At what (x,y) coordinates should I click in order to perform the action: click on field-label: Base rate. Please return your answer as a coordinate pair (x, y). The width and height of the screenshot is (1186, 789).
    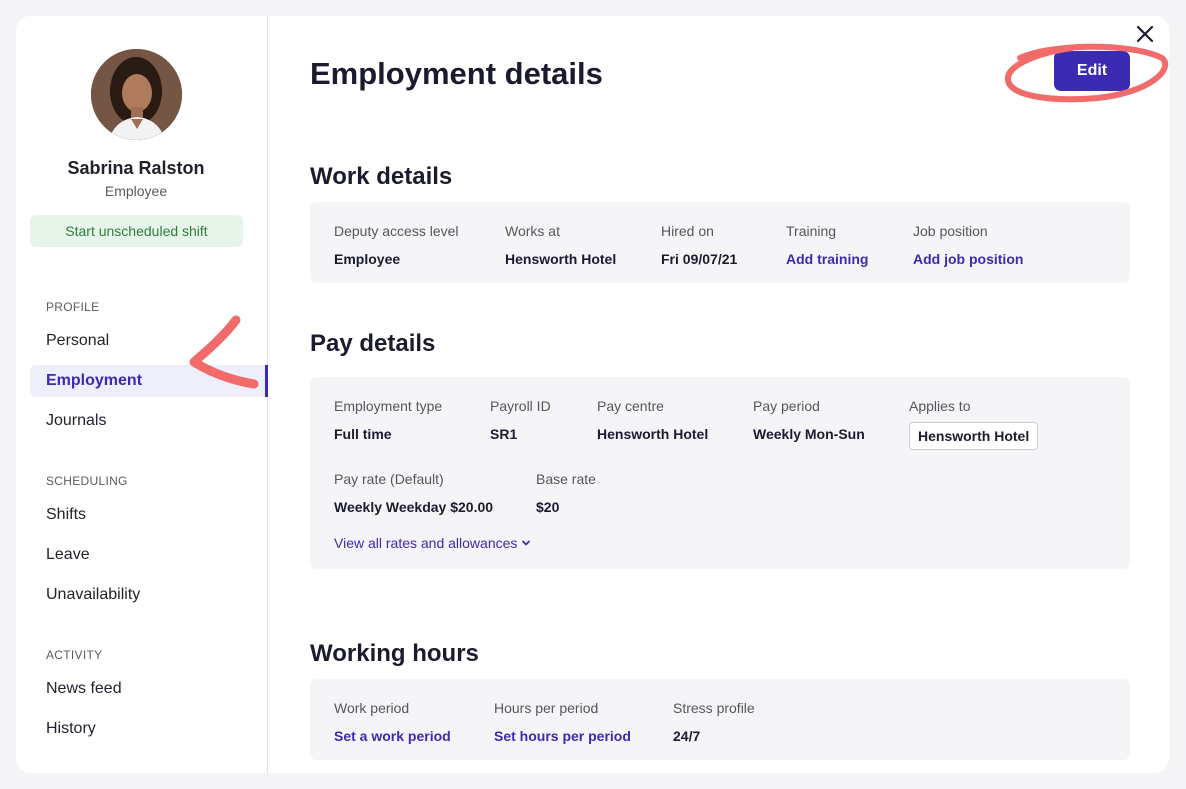
    Looking at the image, I should click on (566, 479).